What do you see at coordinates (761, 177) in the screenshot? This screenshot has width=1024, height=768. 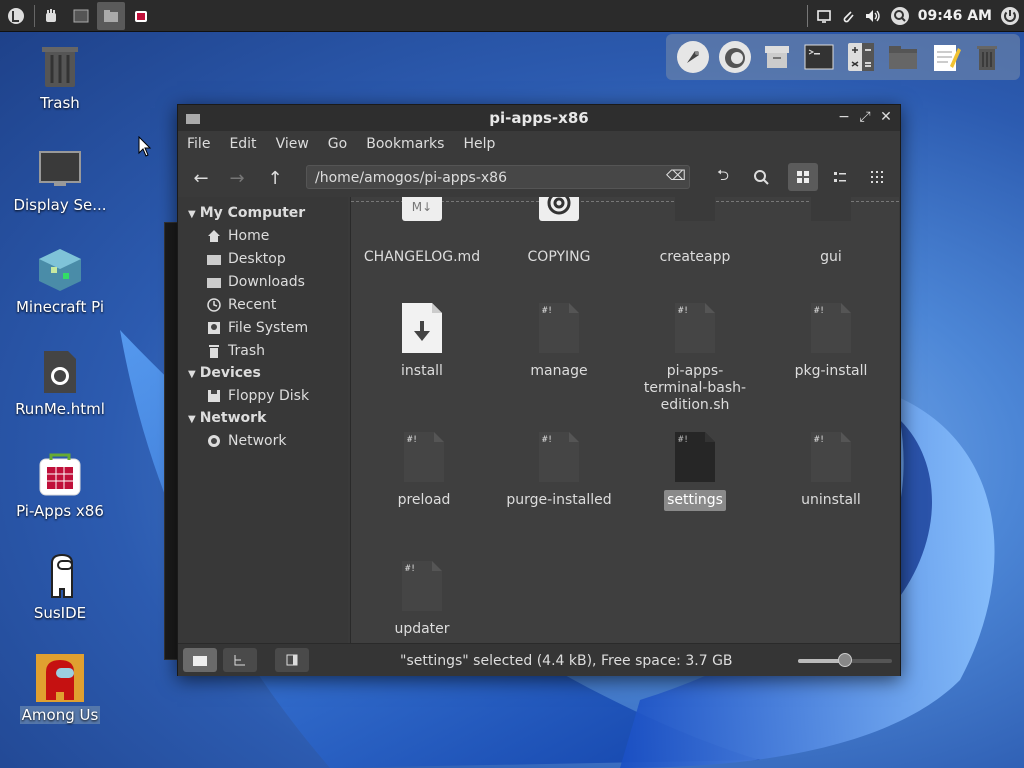 I see `search-button` at bounding box center [761, 177].